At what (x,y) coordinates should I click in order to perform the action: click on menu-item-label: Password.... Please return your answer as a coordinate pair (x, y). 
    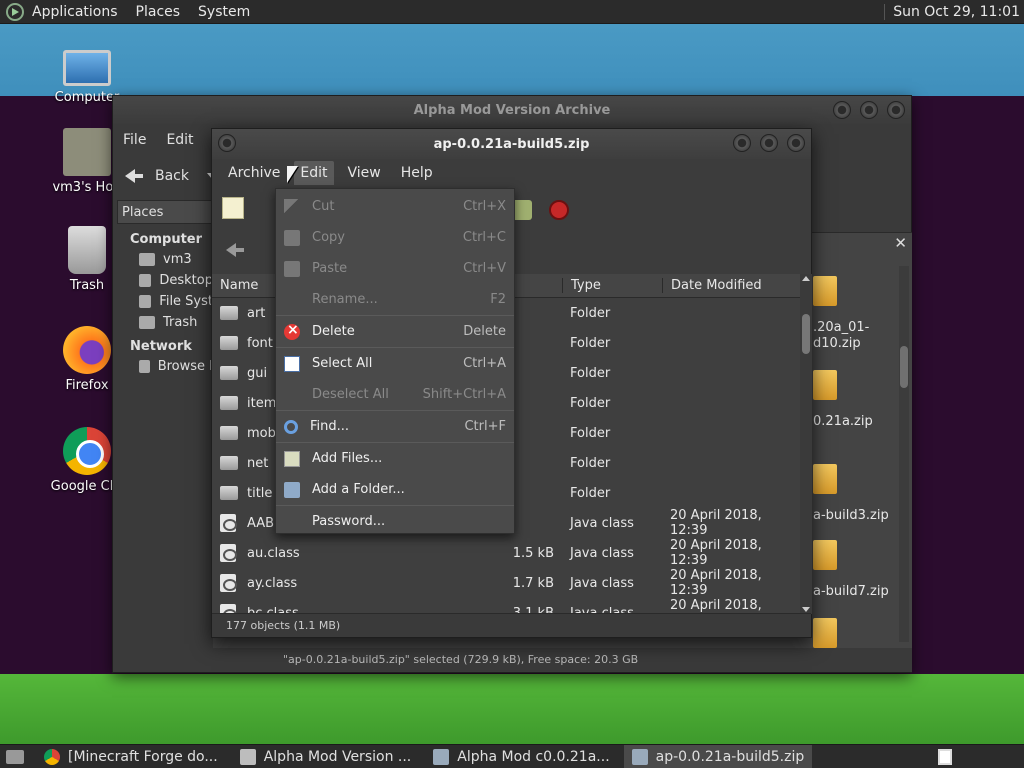
    Looking at the image, I should click on (349, 521).